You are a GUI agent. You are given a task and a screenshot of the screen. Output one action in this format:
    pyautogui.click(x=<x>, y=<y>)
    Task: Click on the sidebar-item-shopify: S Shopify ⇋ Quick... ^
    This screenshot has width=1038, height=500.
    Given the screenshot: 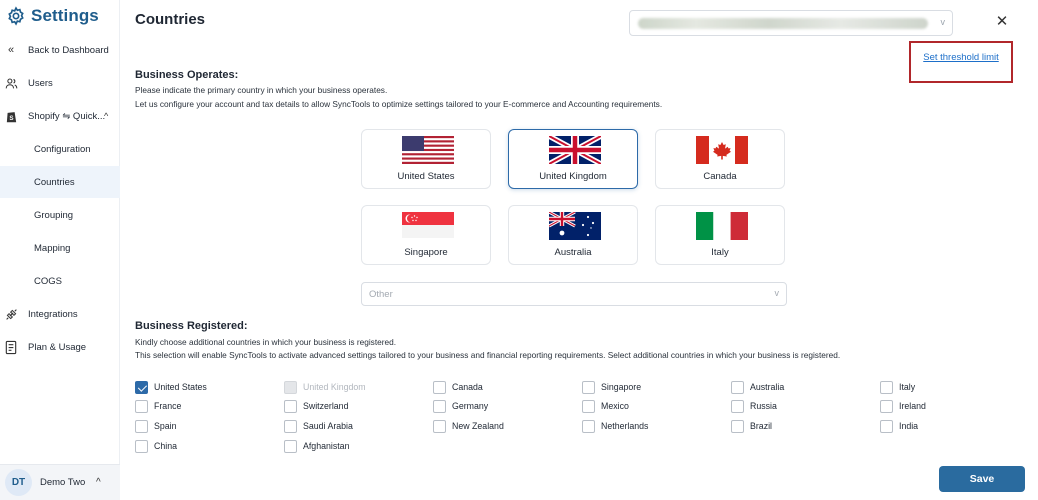 What is the action you would take?
    pyautogui.click(x=60, y=116)
    